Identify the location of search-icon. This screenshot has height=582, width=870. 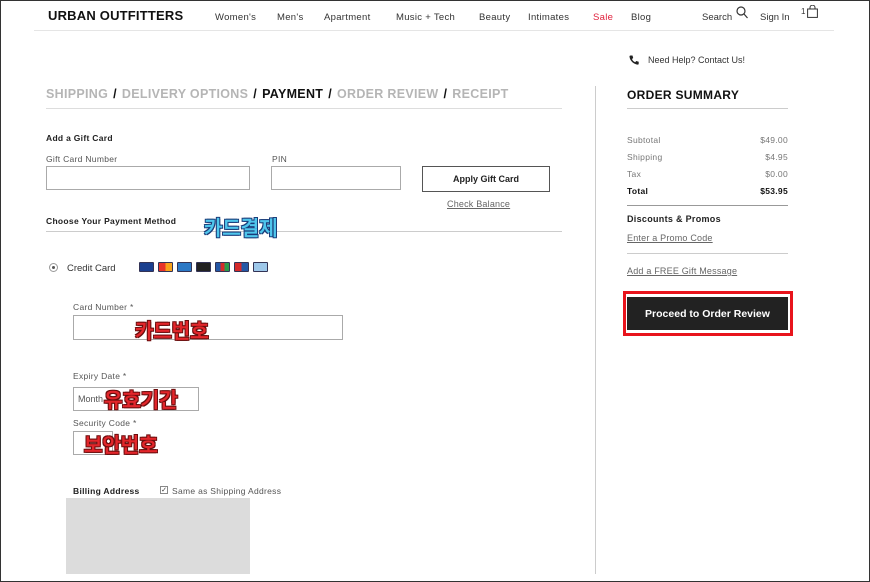
(742, 13).